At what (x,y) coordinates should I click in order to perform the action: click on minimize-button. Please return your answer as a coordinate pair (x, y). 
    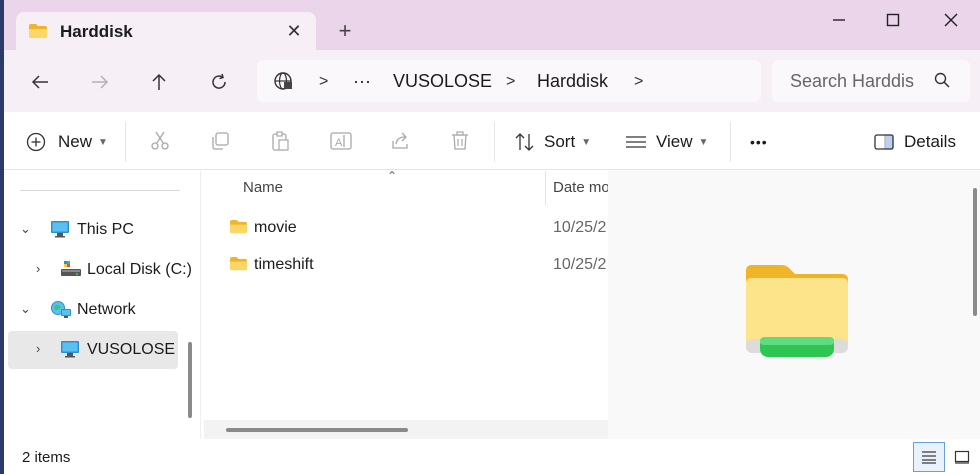
    Looking at the image, I should click on (839, 20).